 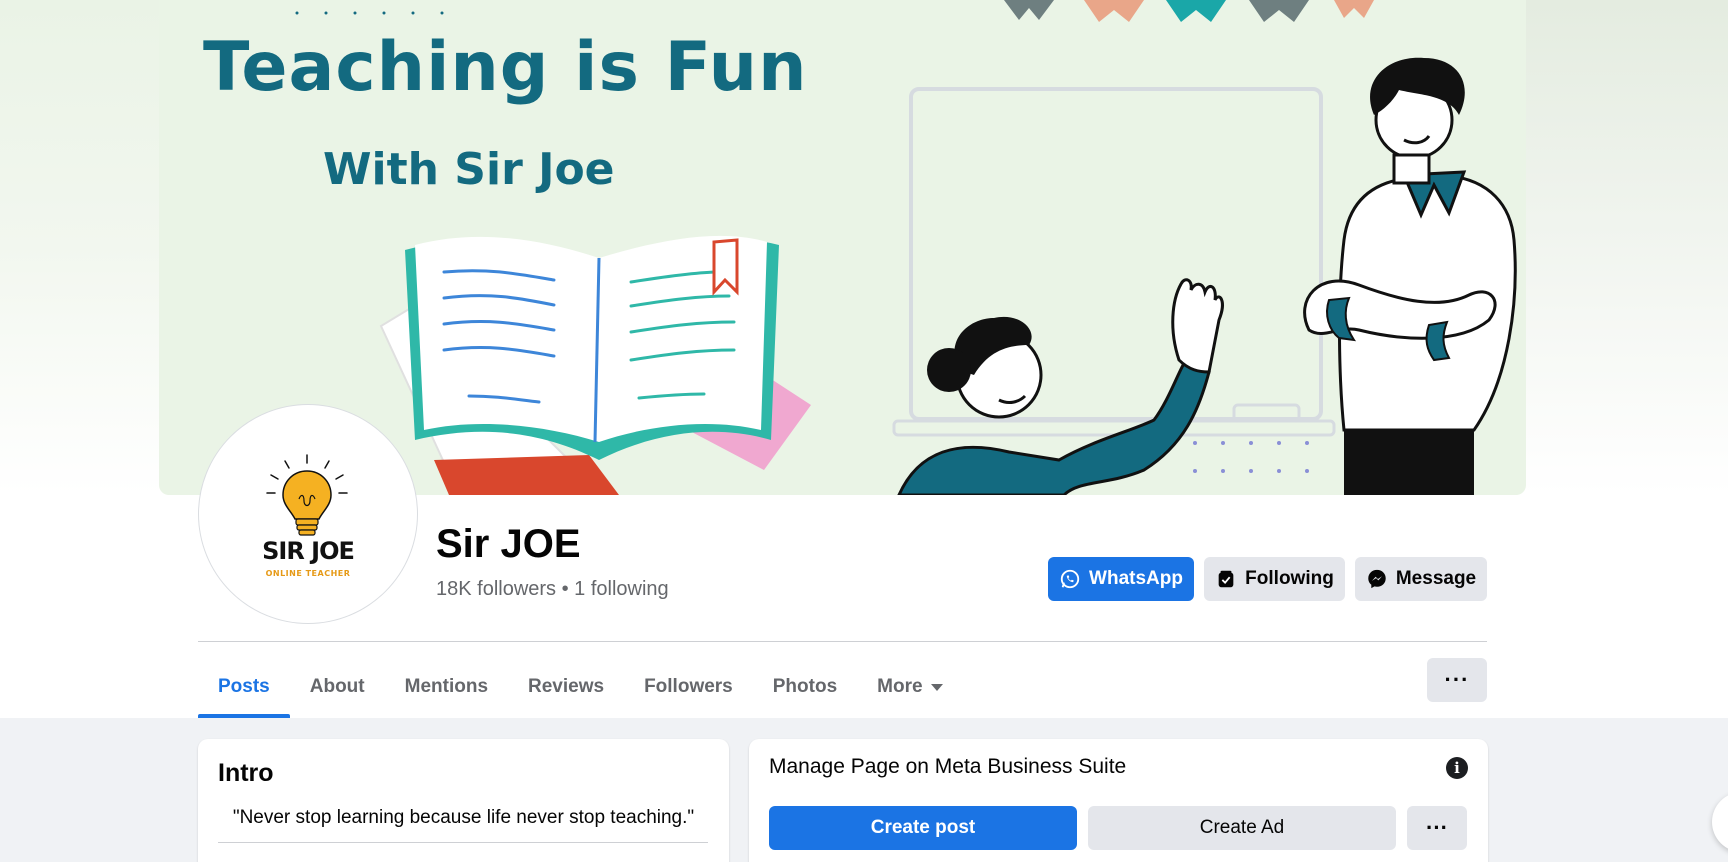 What do you see at coordinates (936, 687) in the screenshot?
I see `caret-down-icon` at bounding box center [936, 687].